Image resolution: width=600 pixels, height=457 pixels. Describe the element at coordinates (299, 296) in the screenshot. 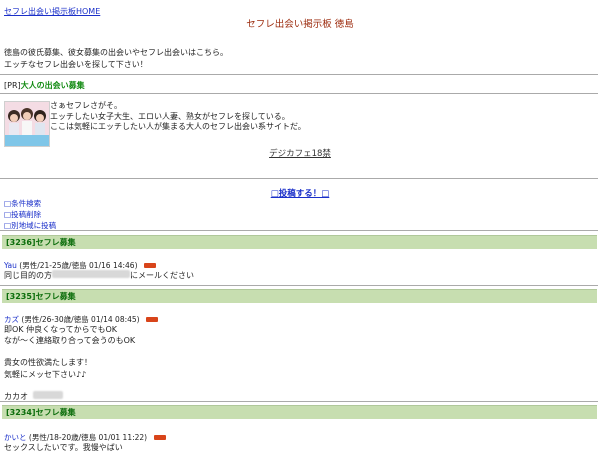

I see `post-header-bar: [3235]セフレ募集` at that location.